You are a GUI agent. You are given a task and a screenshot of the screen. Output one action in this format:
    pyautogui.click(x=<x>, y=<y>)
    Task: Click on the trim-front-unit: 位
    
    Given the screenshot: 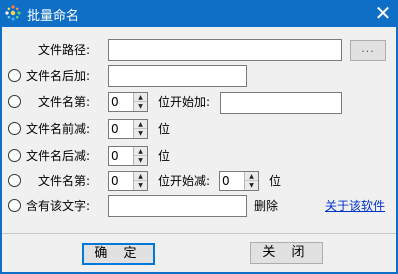 What is the action you would take?
    pyautogui.click(x=164, y=129)
    